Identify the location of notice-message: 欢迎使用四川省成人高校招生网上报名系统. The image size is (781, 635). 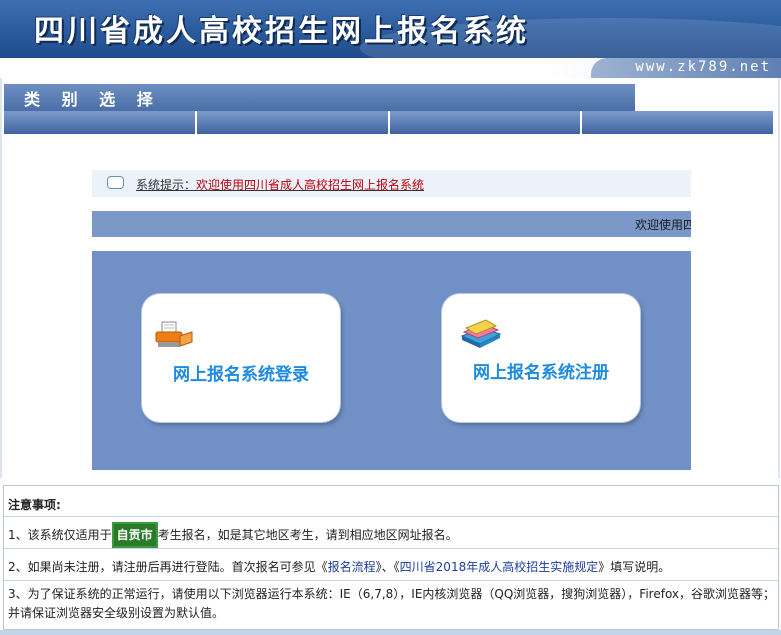
(310, 185).